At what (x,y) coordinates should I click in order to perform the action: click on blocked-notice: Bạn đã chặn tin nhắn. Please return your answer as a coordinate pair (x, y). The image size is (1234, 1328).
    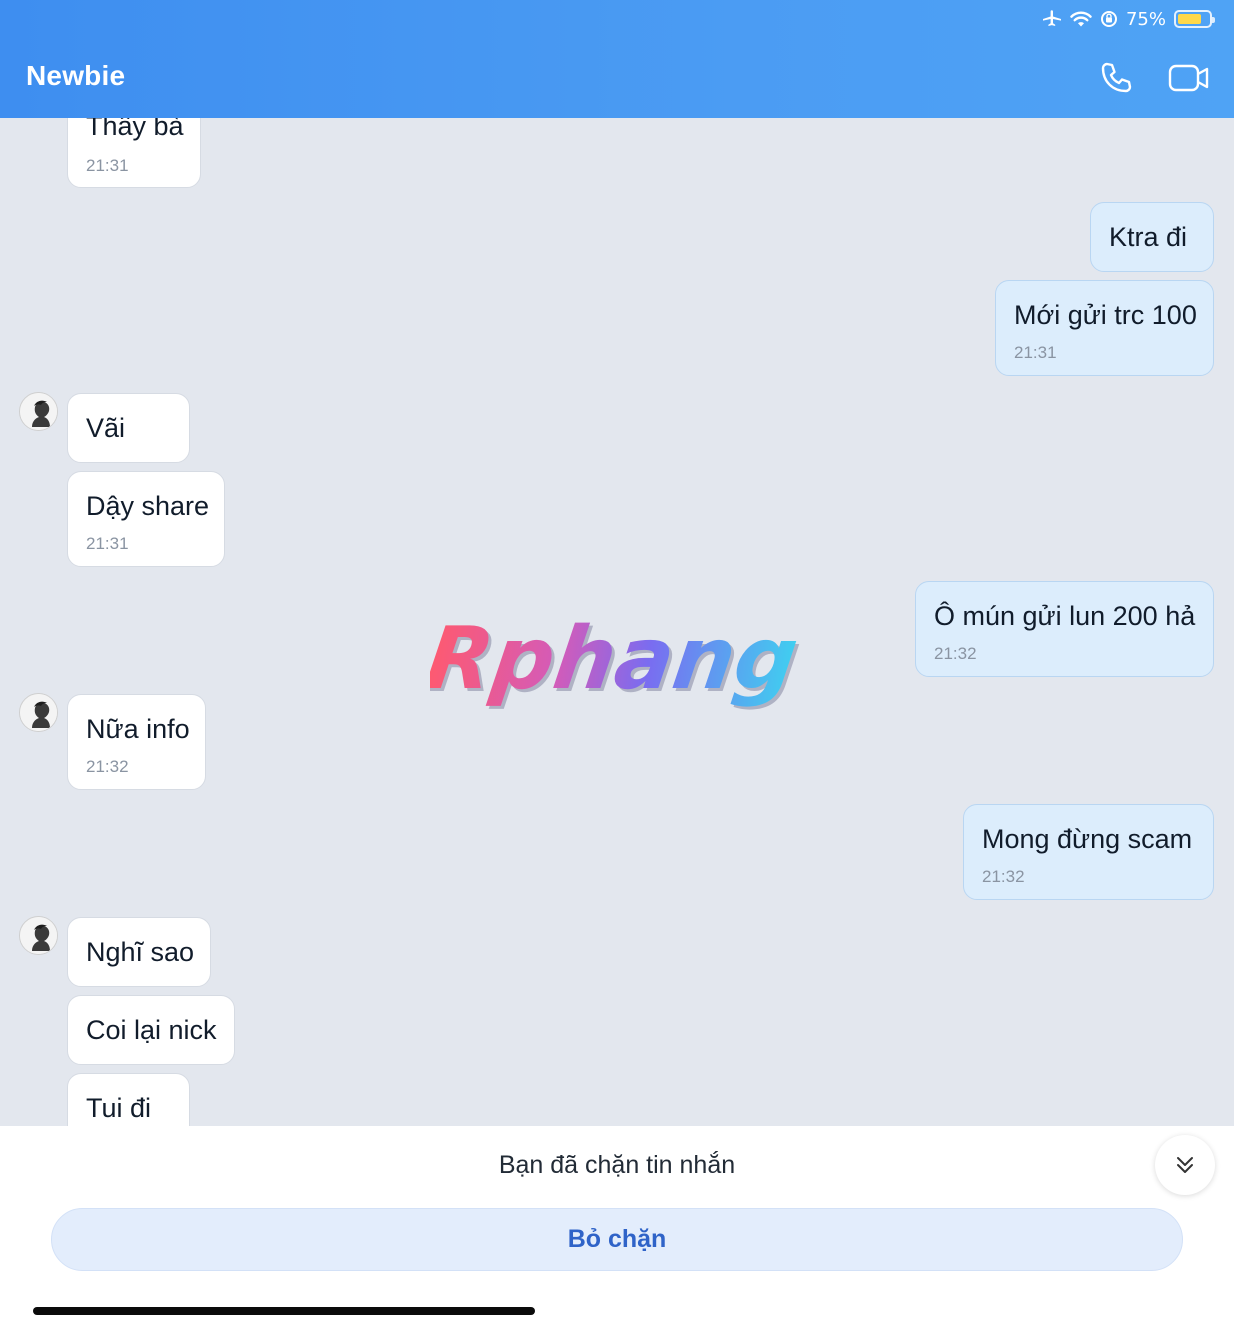
    Looking at the image, I should click on (617, 1165).